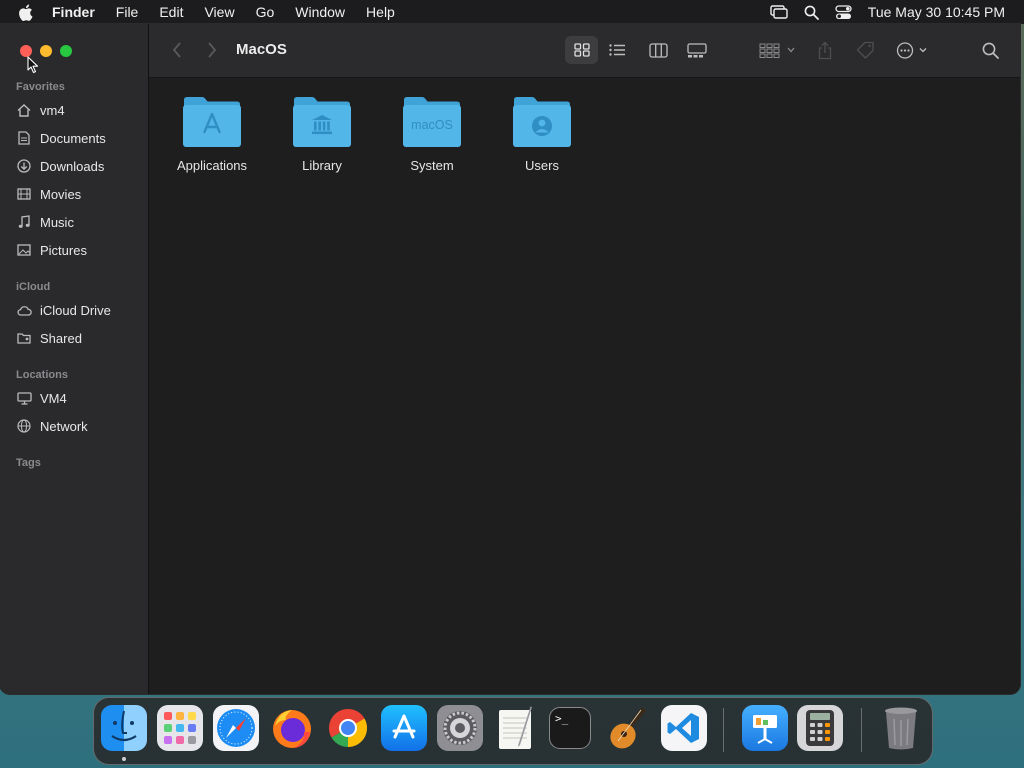 Image resolution: width=1024 pixels, height=768 pixels. What do you see at coordinates (24, 338) in the screenshot?
I see `shared-folder-icon` at bounding box center [24, 338].